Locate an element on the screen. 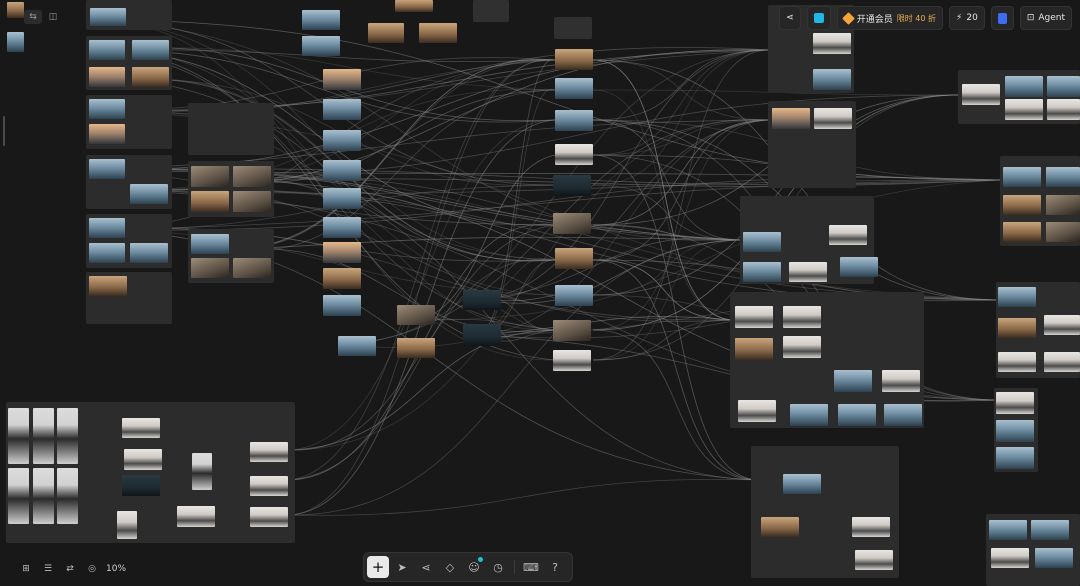 This screenshot has height=586, width=1080. credits-button: ⚡ 20 is located at coordinates (967, 18).